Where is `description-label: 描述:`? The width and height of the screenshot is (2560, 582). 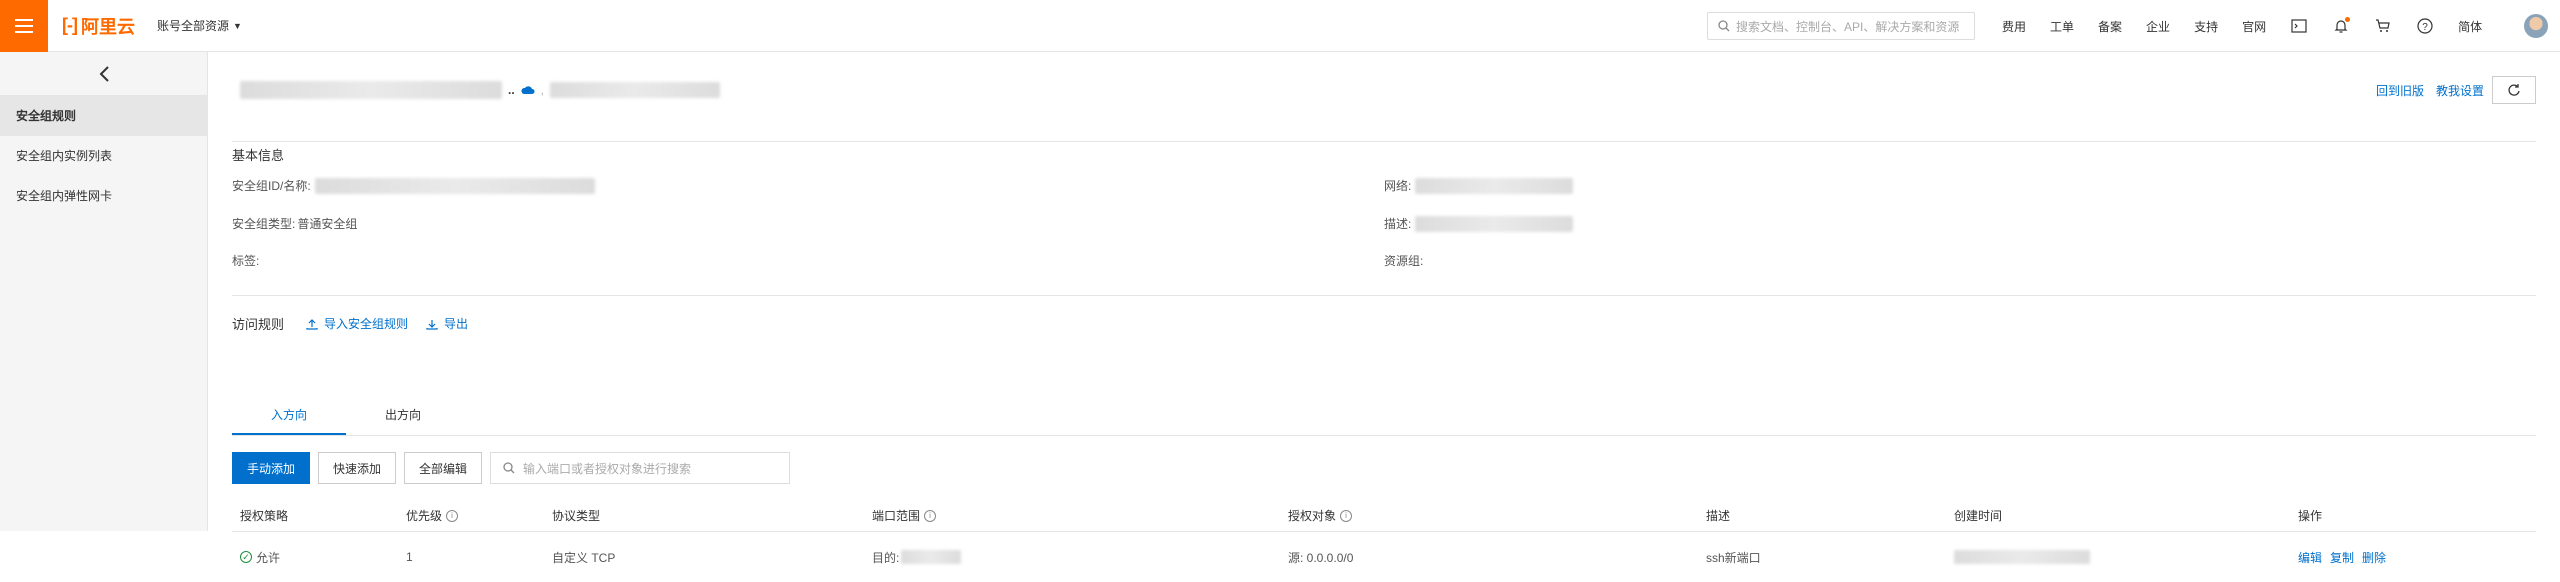
description-label: 描述: is located at coordinates (1398, 224).